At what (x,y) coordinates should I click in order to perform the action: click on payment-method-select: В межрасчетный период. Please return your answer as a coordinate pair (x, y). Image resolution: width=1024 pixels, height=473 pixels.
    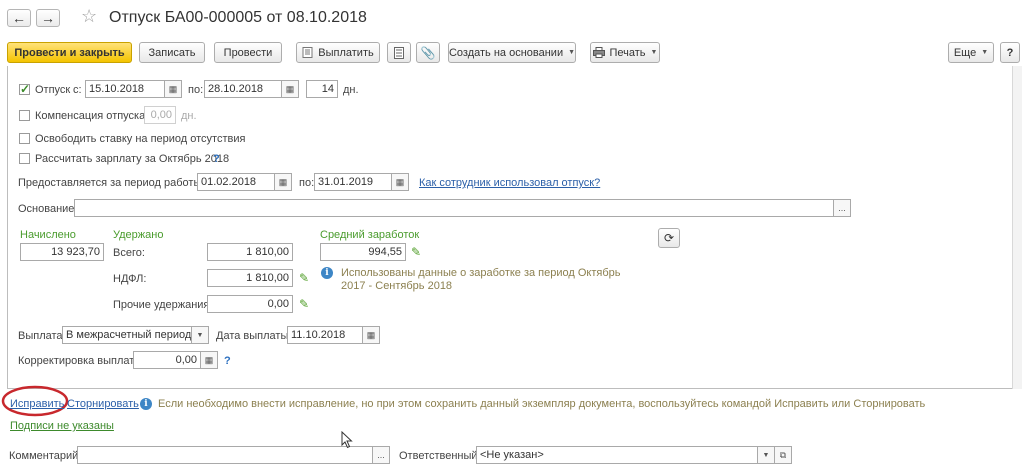
    Looking at the image, I should click on (127, 335).